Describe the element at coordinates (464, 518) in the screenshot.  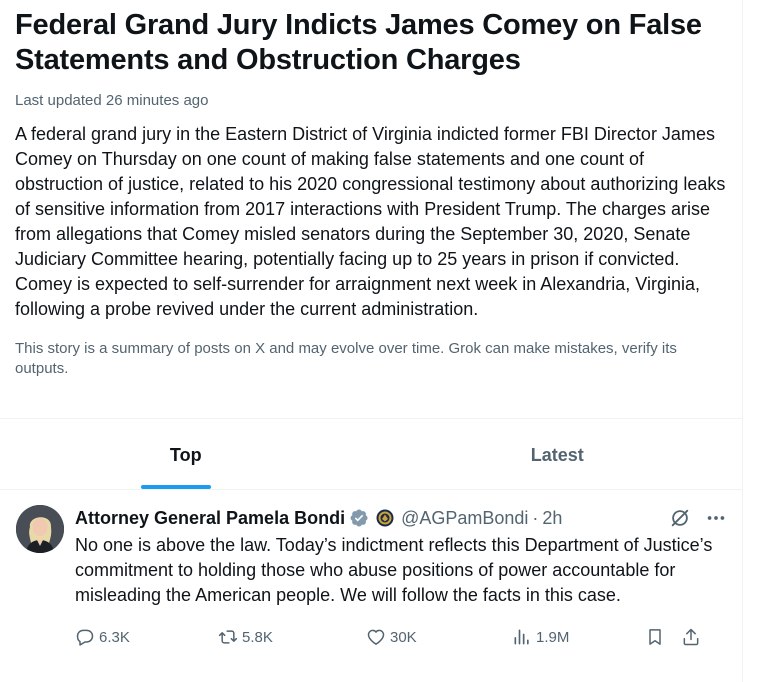
I see `author-handle: @AGPamBondi` at that location.